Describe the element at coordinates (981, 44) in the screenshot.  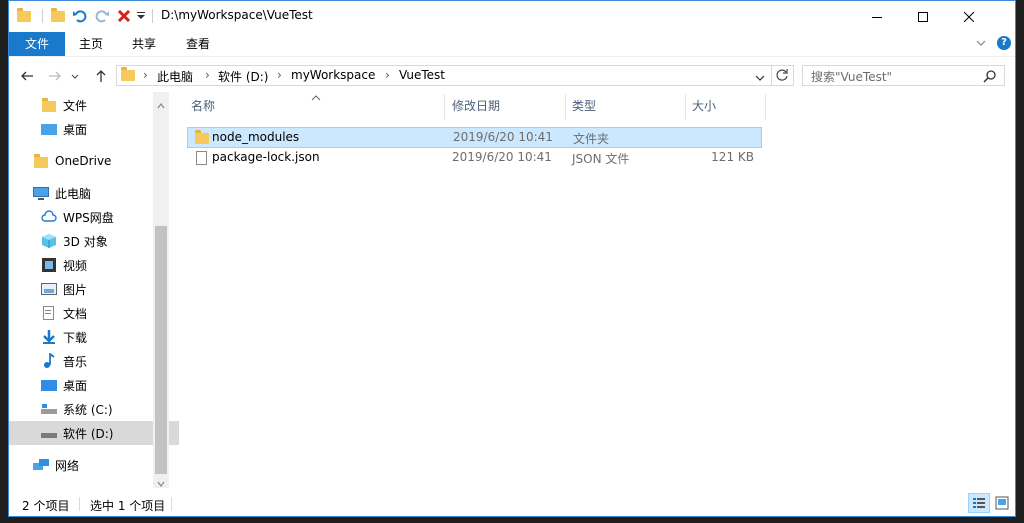
I see `expand-ribbon-icon` at that location.